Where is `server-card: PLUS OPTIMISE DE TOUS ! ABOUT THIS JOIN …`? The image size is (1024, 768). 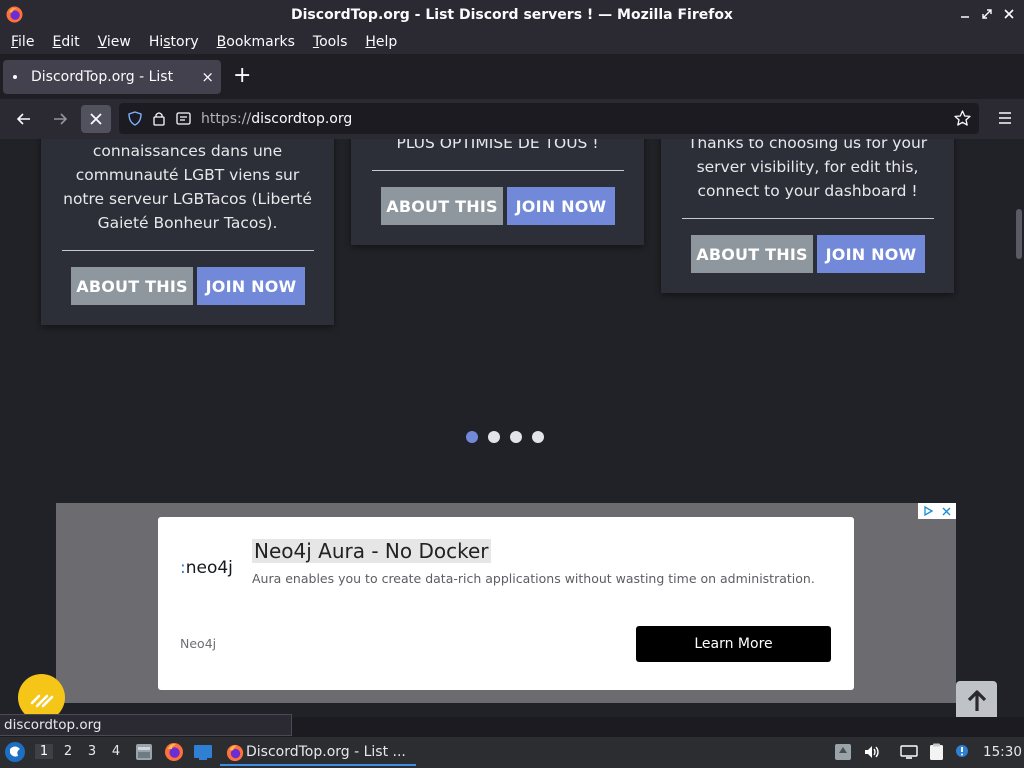 server-card: PLUS OPTIMISE DE TOUS ! ABOUT THIS JOIN … is located at coordinates (497, 192).